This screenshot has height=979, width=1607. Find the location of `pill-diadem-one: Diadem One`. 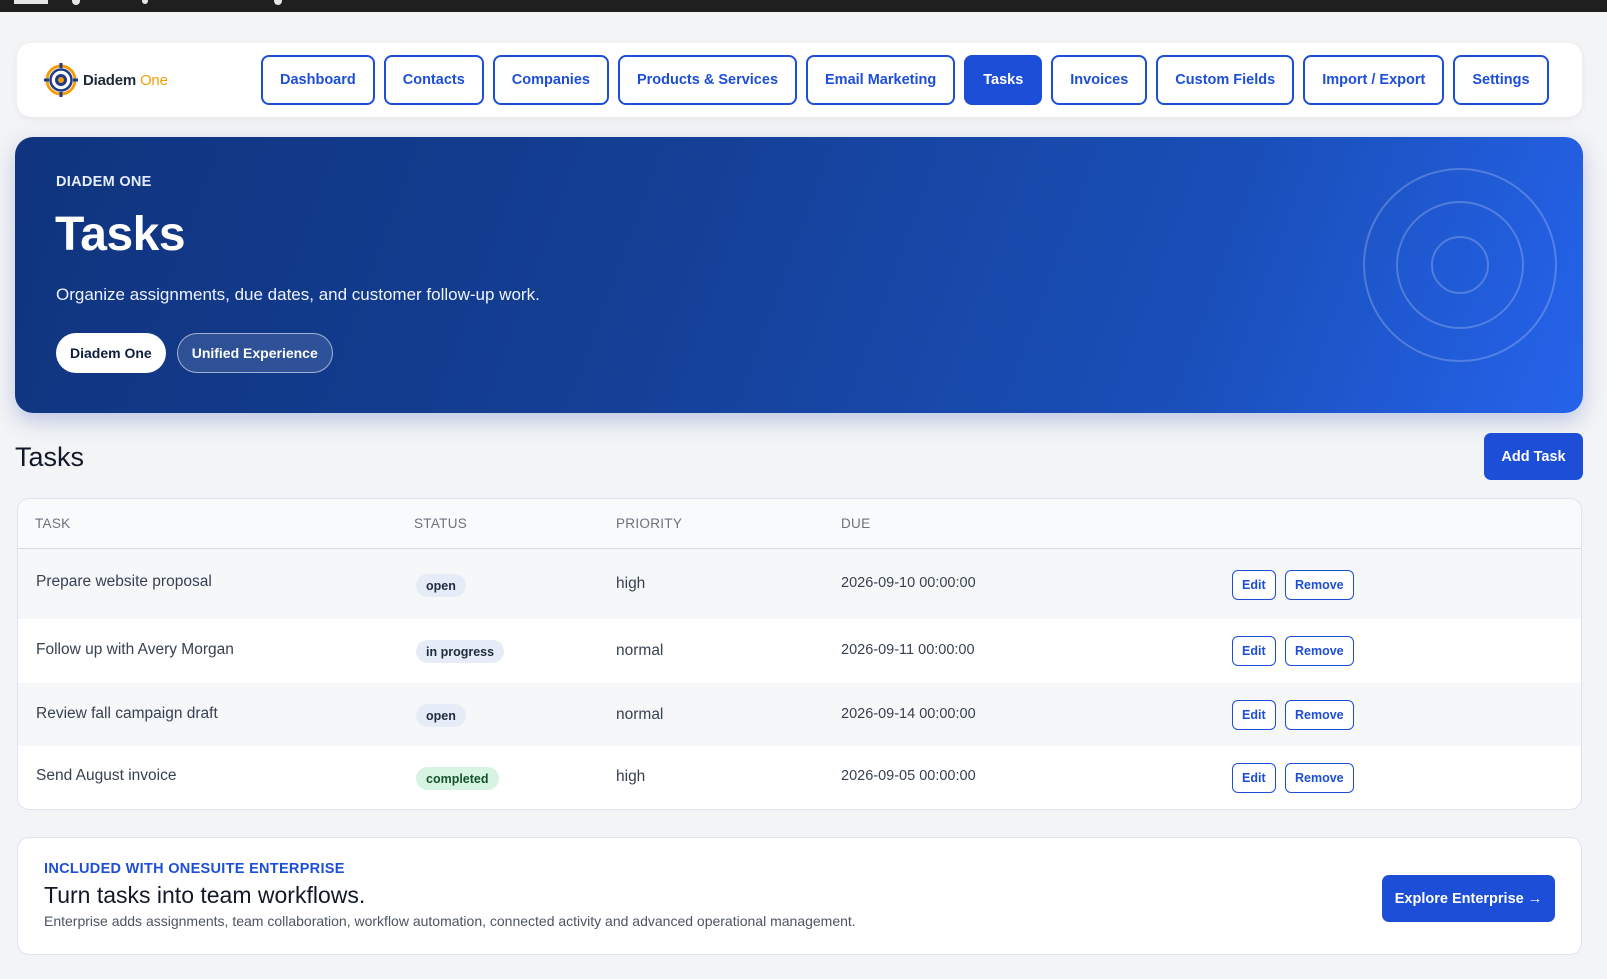

pill-diadem-one: Diadem One is located at coordinates (111, 353).